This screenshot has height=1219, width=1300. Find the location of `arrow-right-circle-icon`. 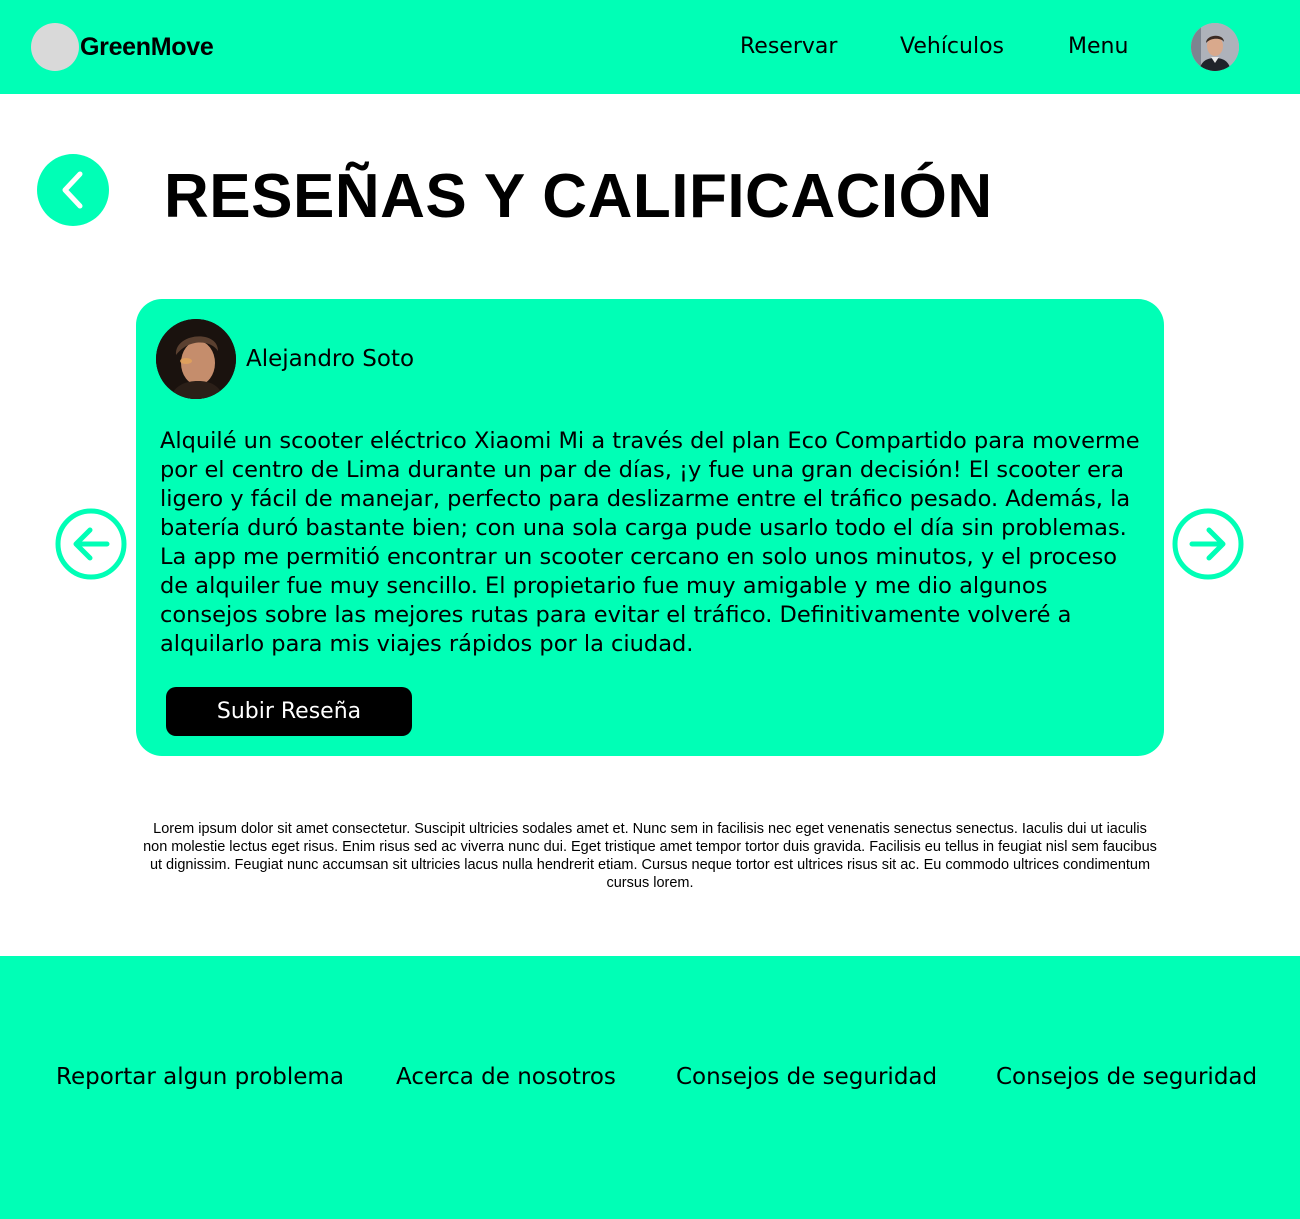

arrow-right-circle-icon is located at coordinates (1208, 544).